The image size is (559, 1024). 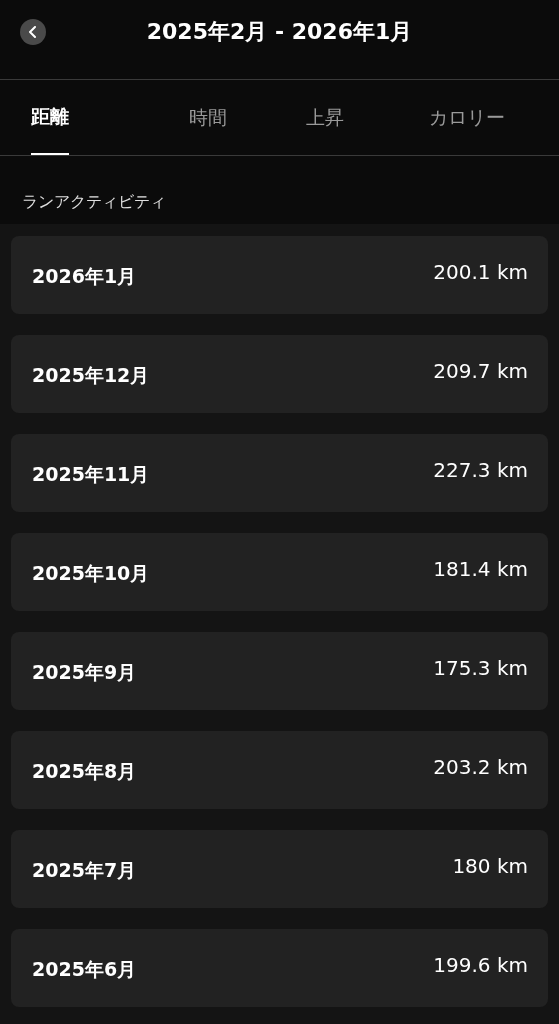 What do you see at coordinates (84, 672) in the screenshot?
I see `month-label: 2025年9月` at bounding box center [84, 672].